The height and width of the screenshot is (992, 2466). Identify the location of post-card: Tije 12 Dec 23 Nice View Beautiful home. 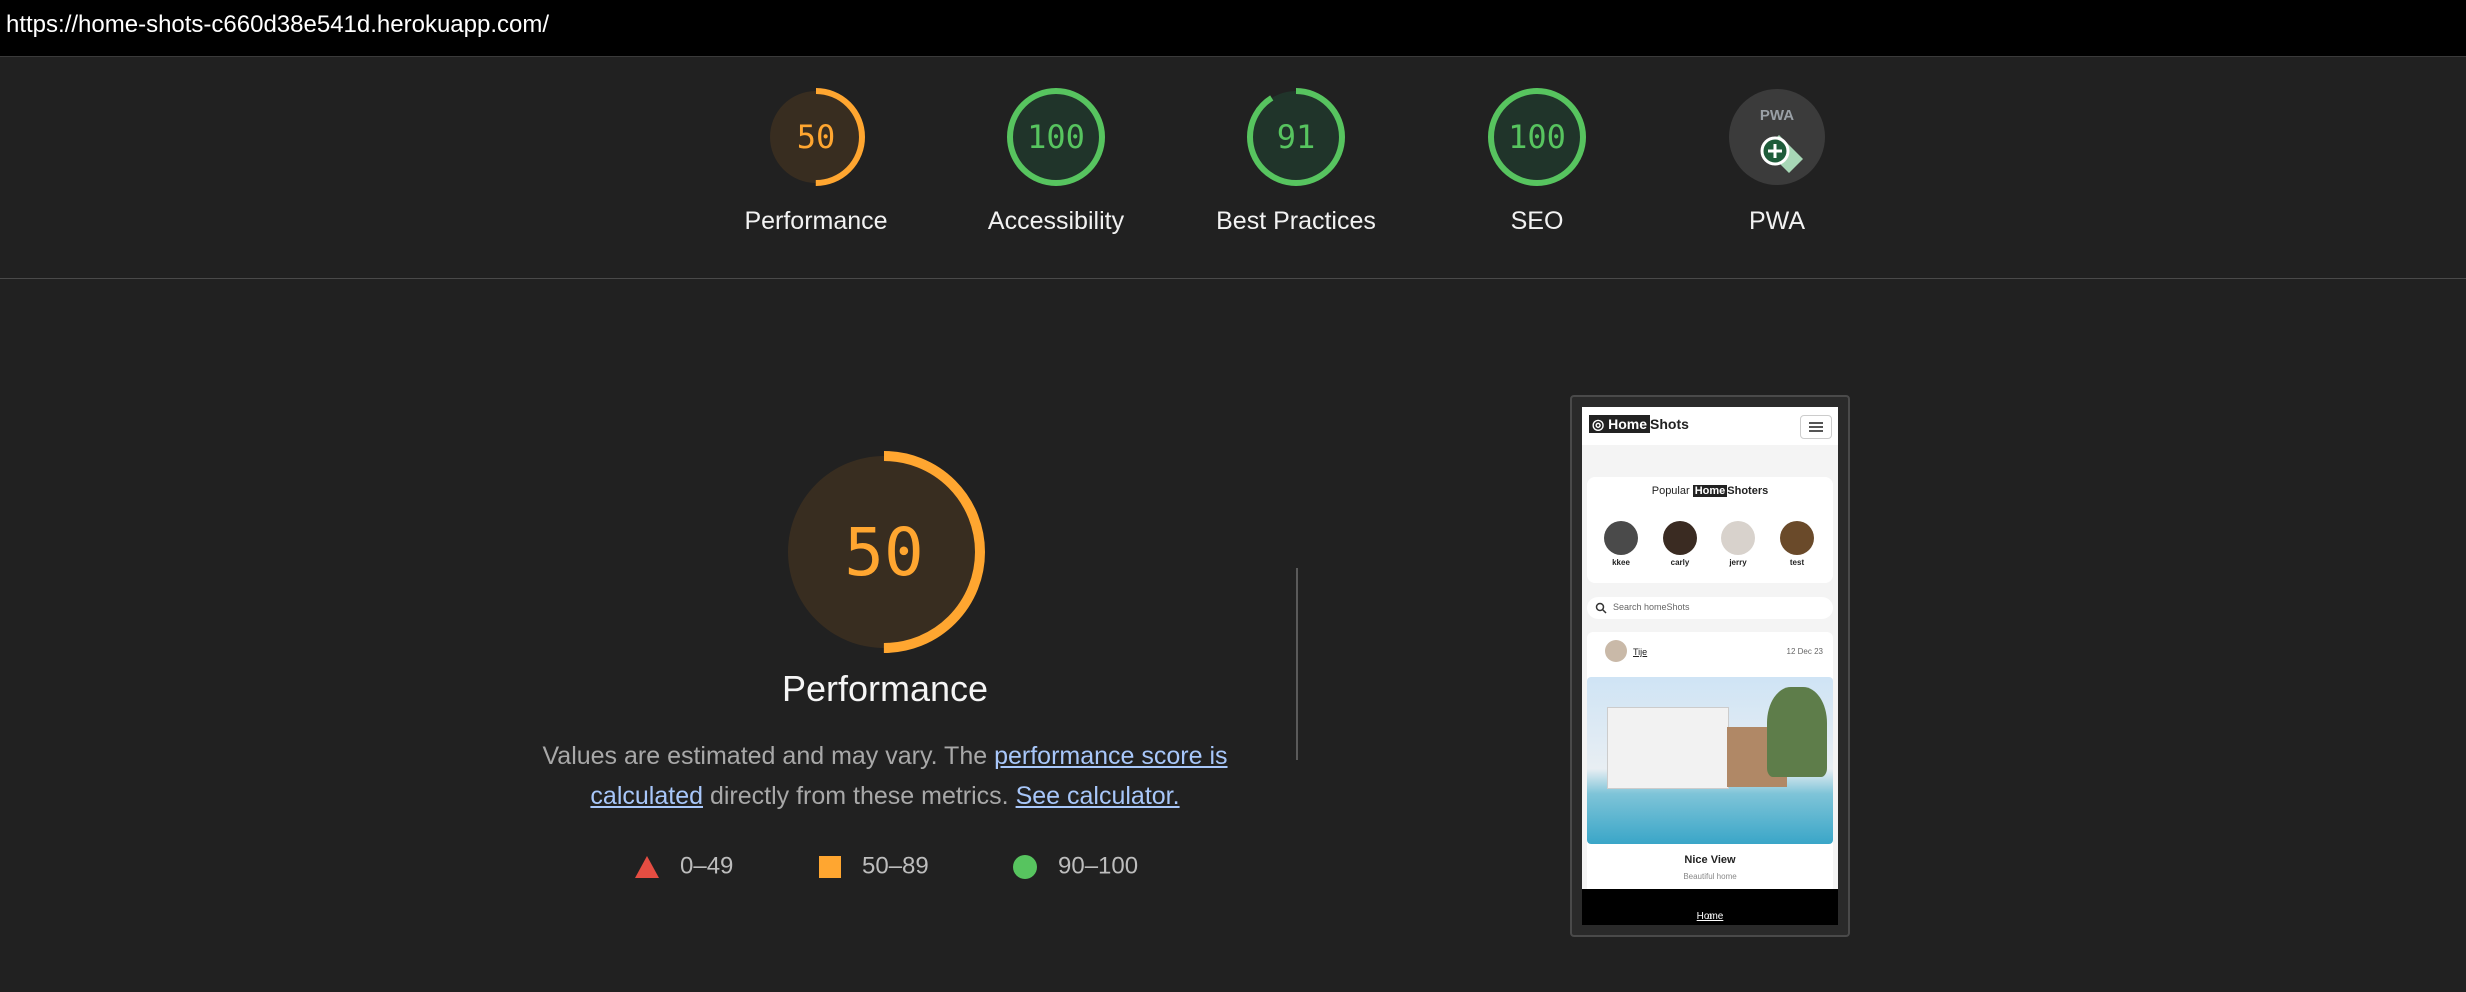
(1710, 778).